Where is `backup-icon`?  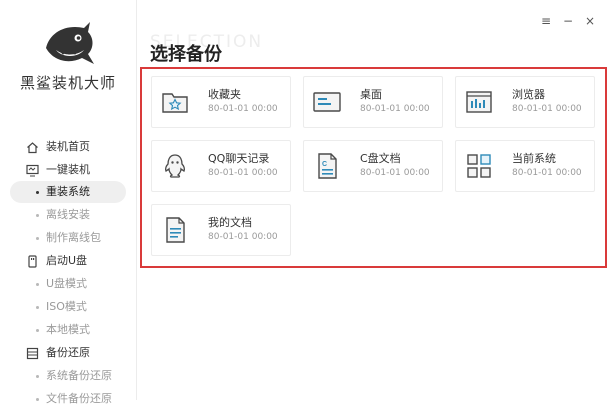 backup-icon is located at coordinates (32, 353).